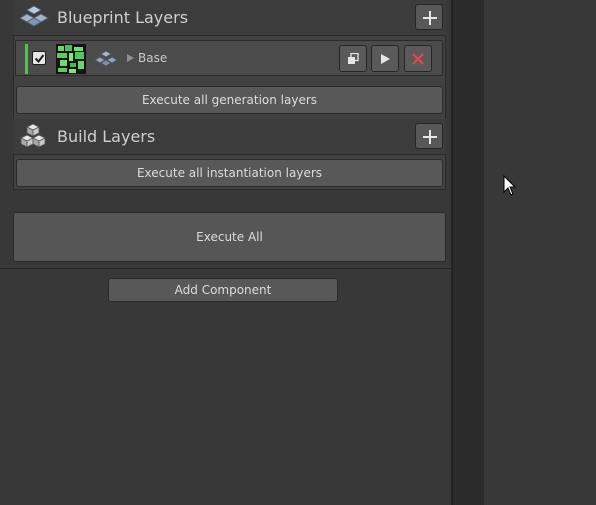  I want to click on stacked-hexagons-small-icon, so click(106, 58).